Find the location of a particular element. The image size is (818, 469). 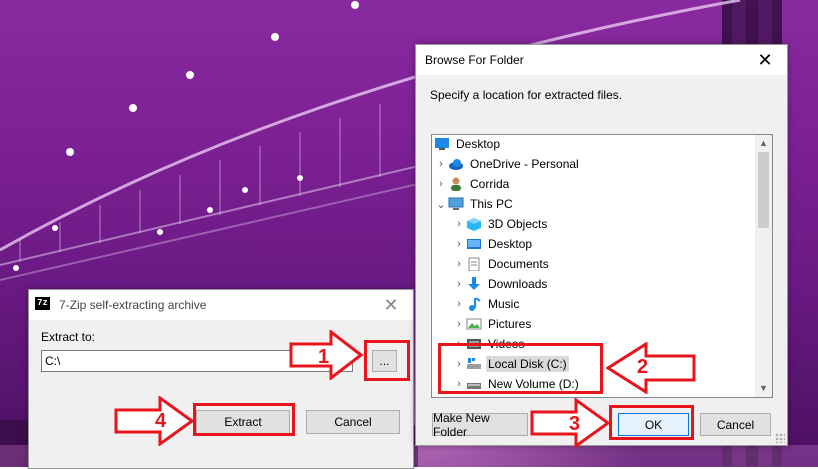

tree-label: Downloads is located at coordinates (518, 284).